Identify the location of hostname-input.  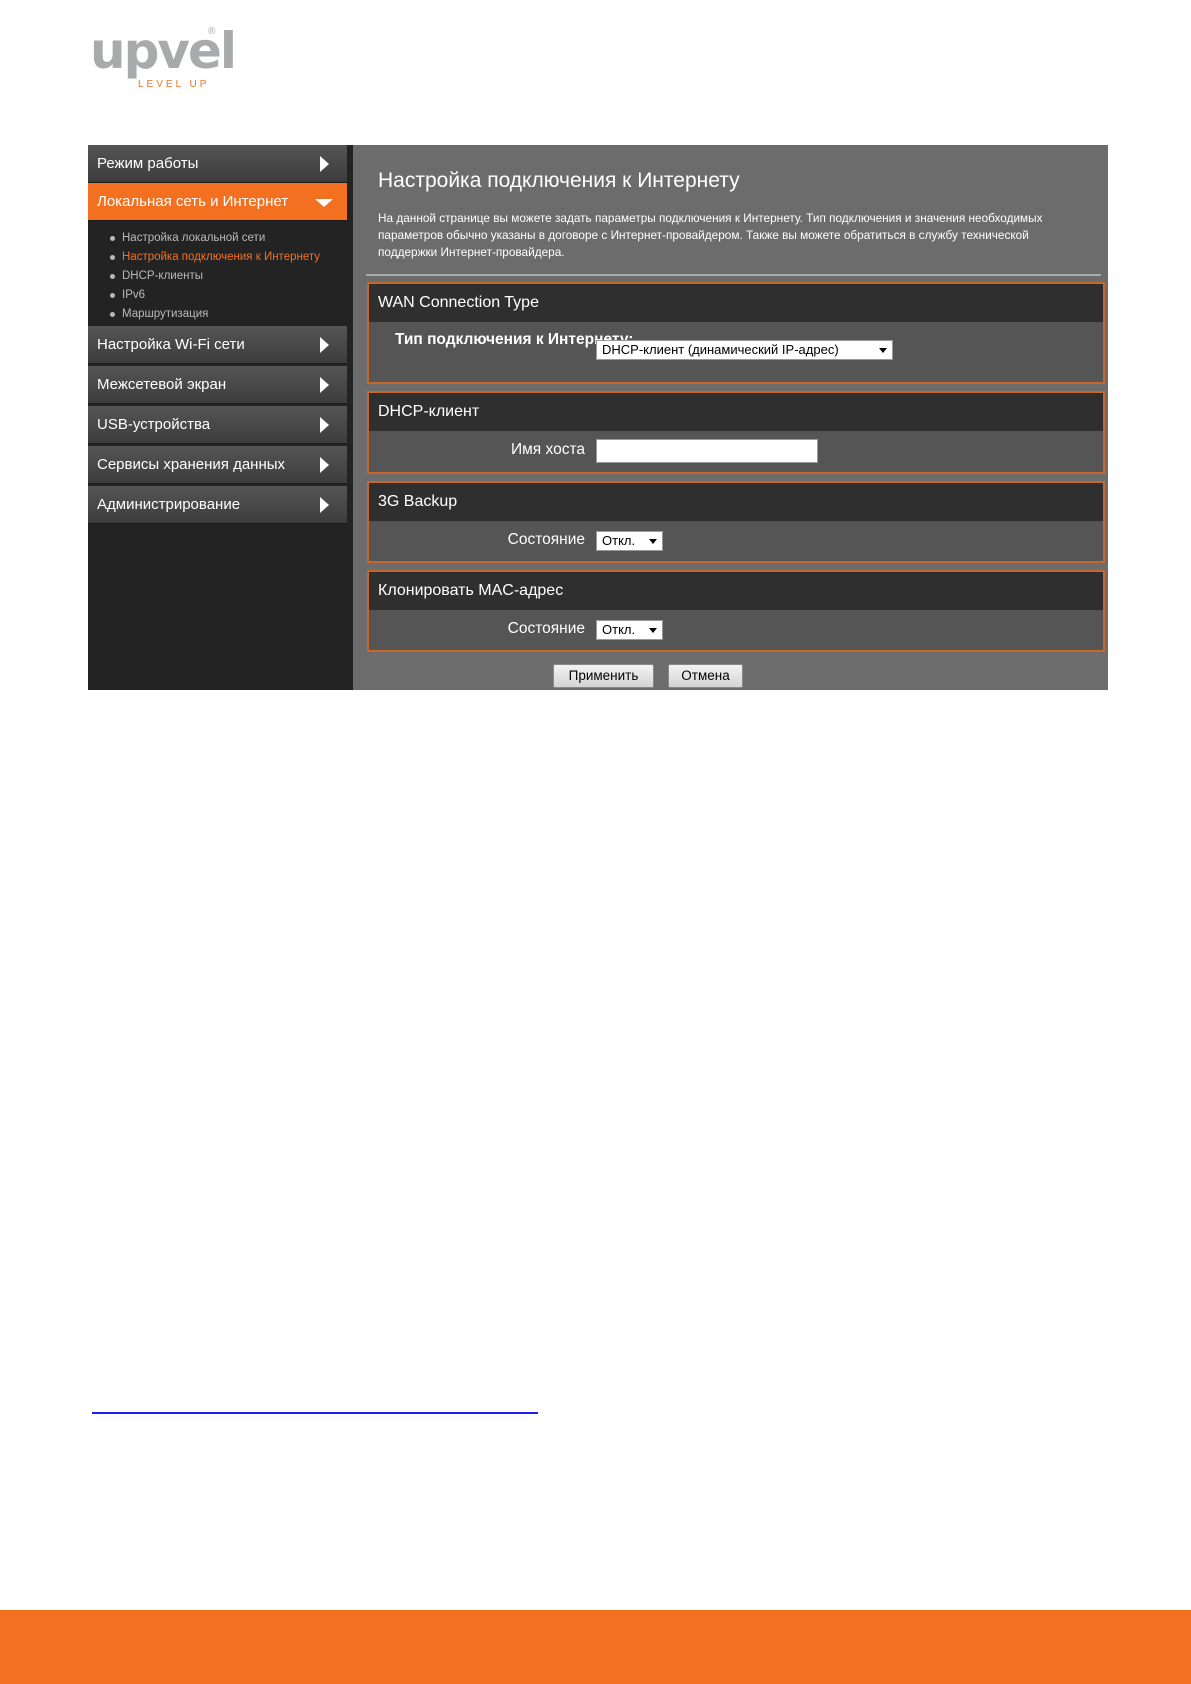
(707, 451).